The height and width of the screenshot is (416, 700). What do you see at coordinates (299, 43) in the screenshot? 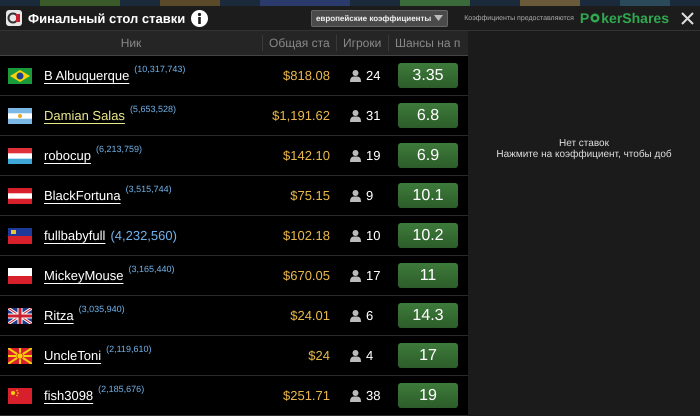
I see `column-header: Общая ста` at bounding box center [299, 43].